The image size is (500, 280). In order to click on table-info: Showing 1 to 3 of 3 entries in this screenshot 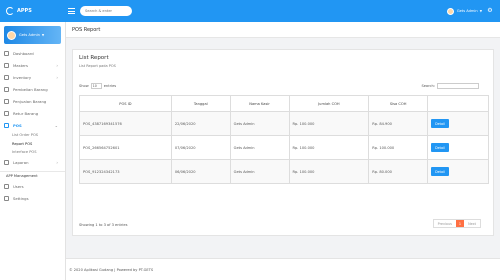, I will do `click(103, 225)`.